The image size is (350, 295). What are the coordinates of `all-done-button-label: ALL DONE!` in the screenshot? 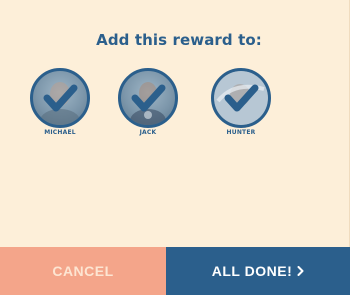 It's located at (252, 271).